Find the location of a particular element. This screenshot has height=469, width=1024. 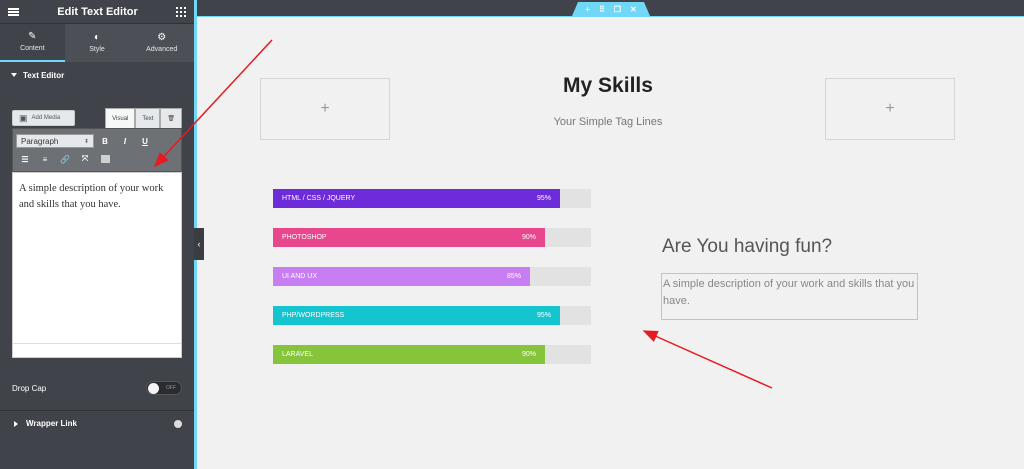

trash-icon: 🗑 is located at coordinates (171, 118).